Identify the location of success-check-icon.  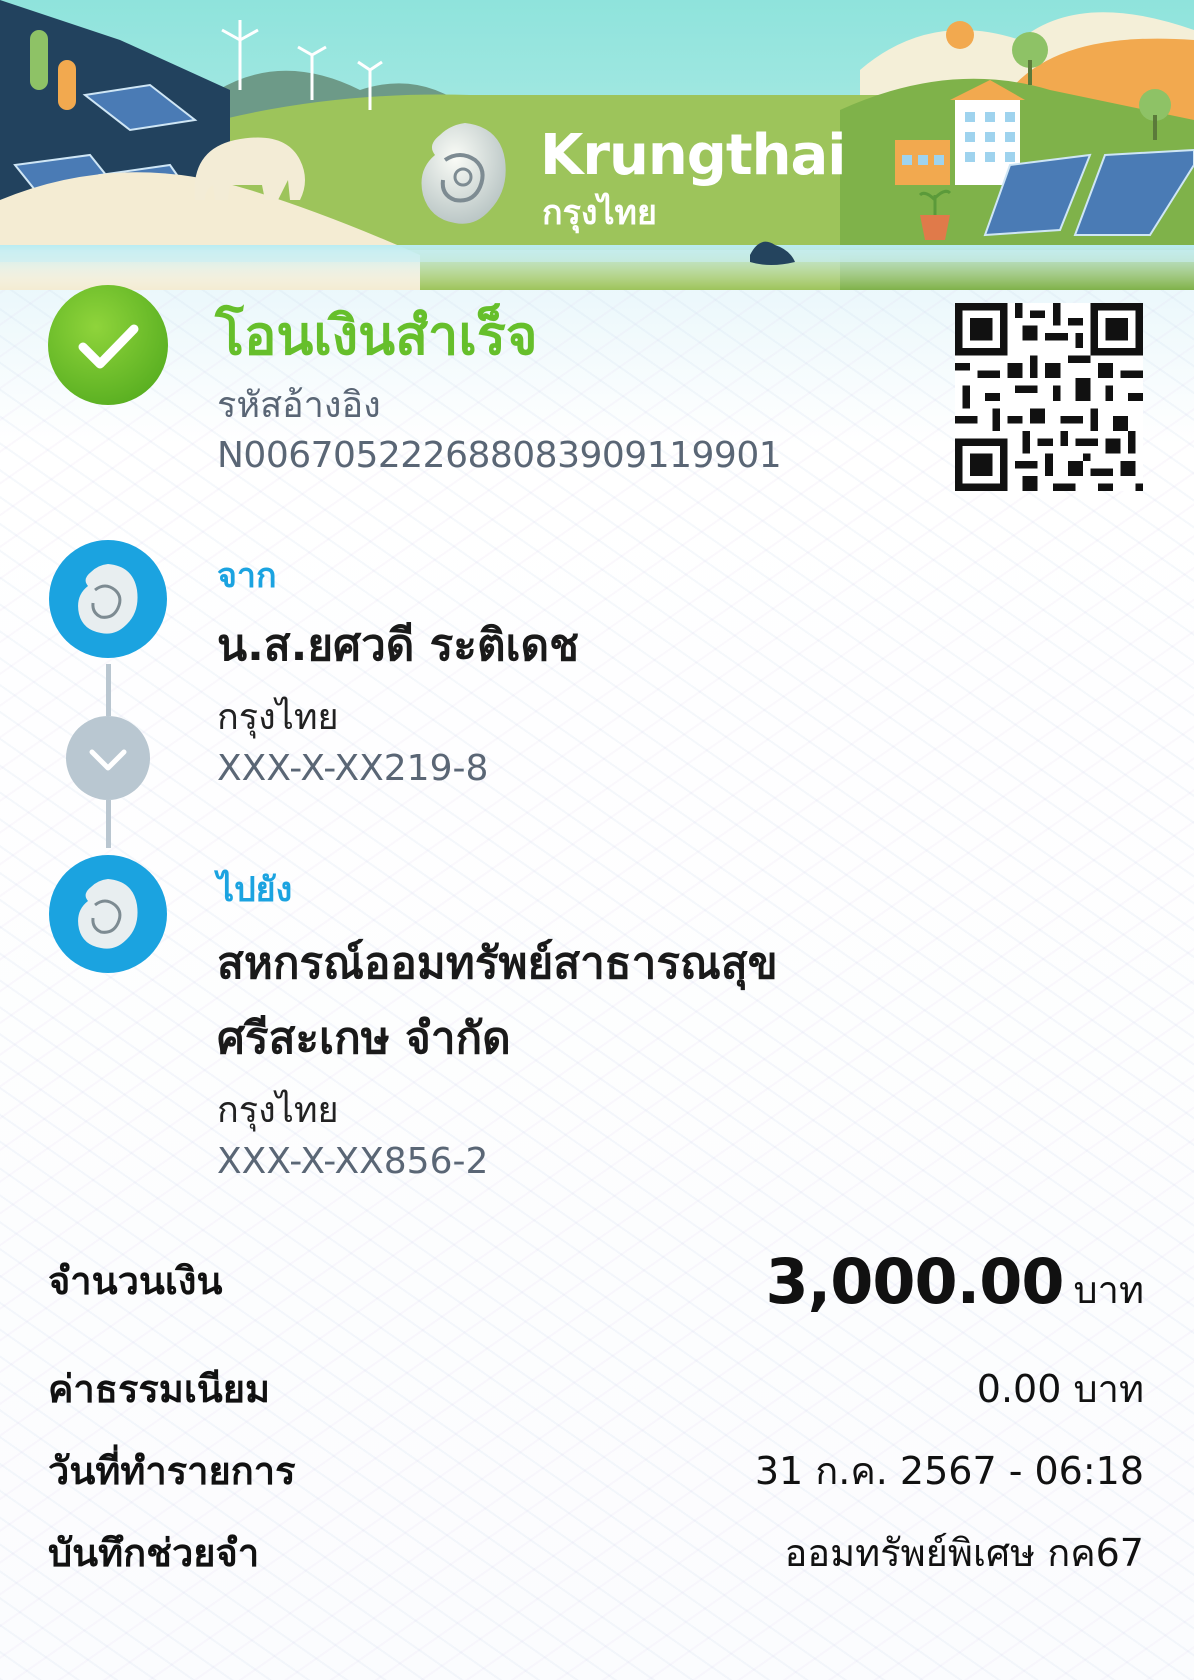
(108, 345).